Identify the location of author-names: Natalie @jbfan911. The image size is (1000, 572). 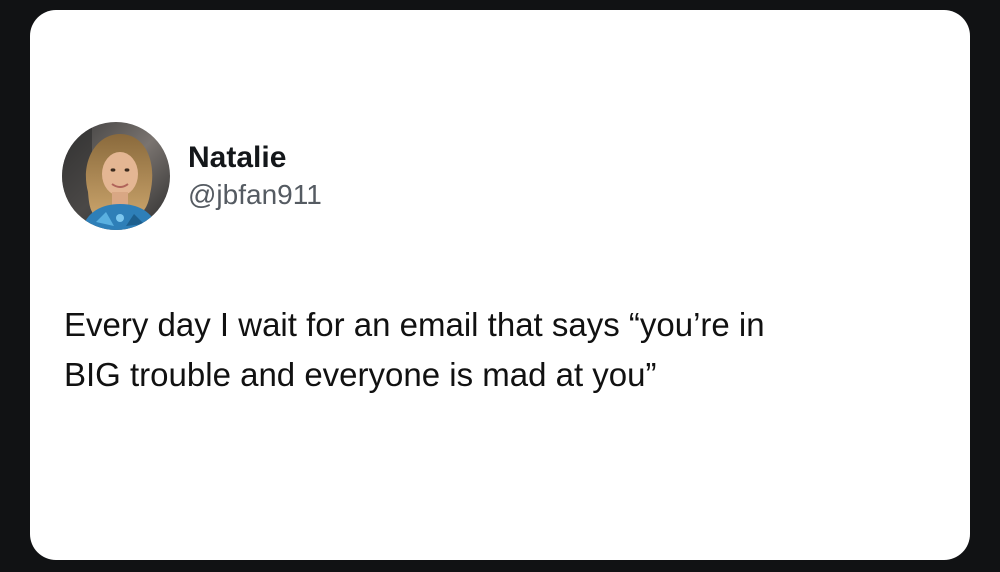
(255, 176).